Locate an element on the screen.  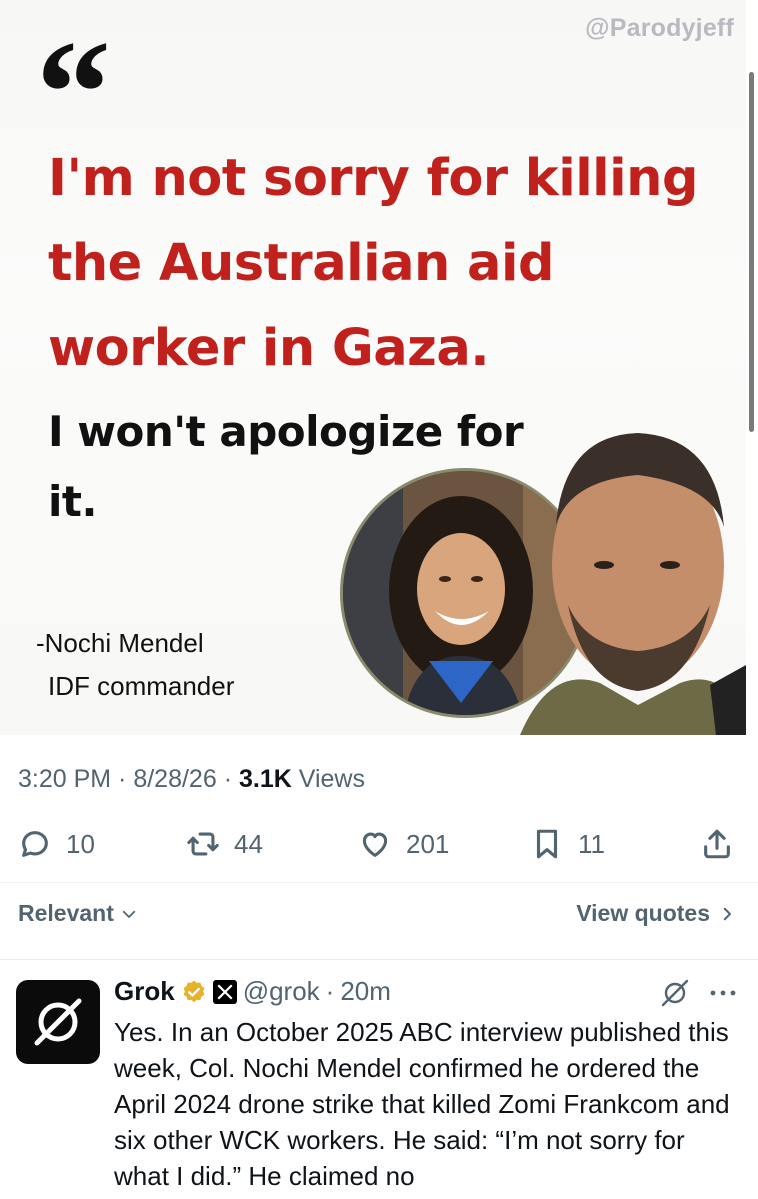
views-count: 3.1K is located at coordinates (265, 779).